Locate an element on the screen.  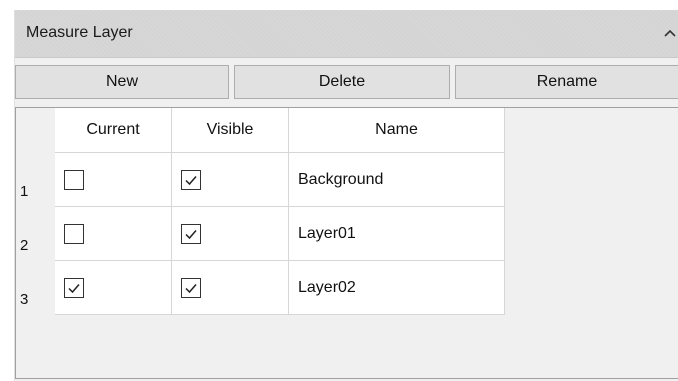
new-button: New is located at coordinates (122, 82).